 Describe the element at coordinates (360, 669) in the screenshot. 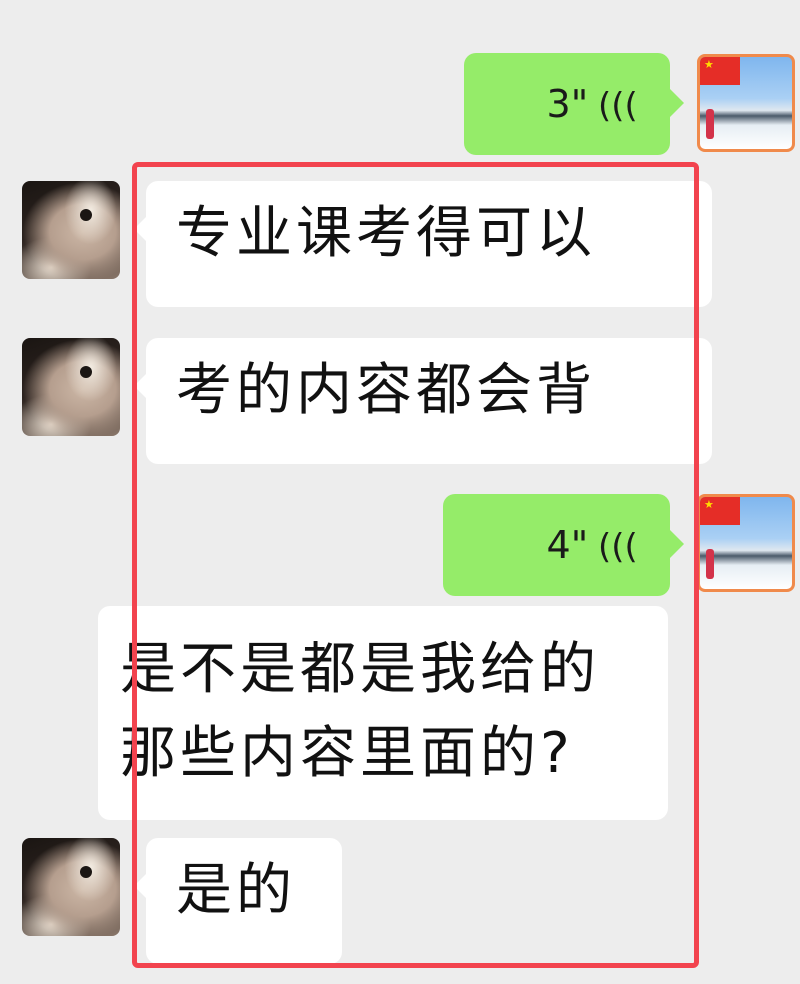

I see `message-text-line: 是不是都是我给的` at that location.